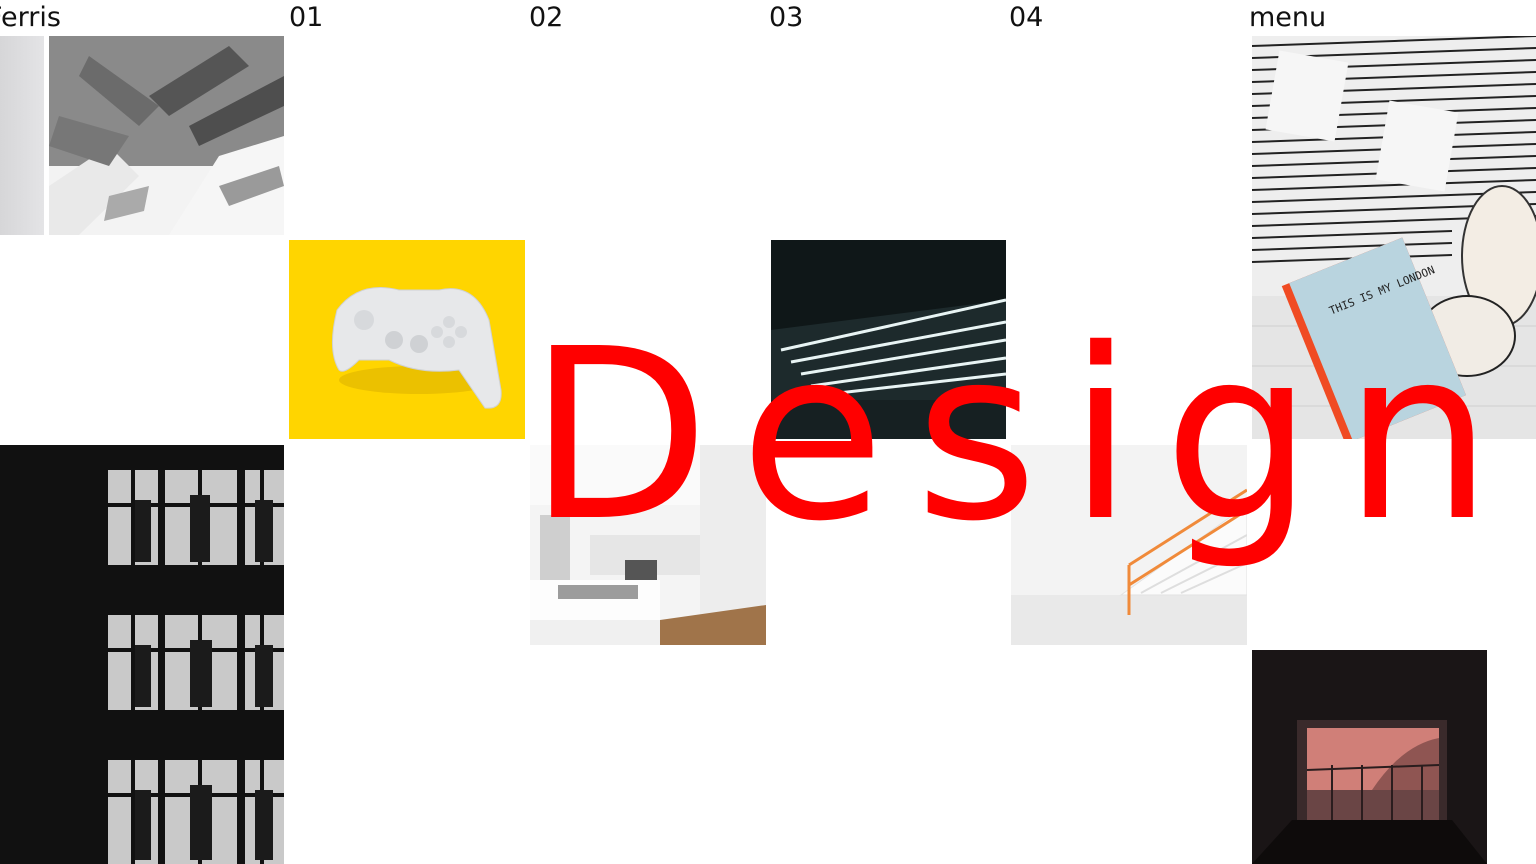  Describe the element at coordinates (166, 135) in the screenshot. I see `gallery-tile-palm-shadow` at that location.